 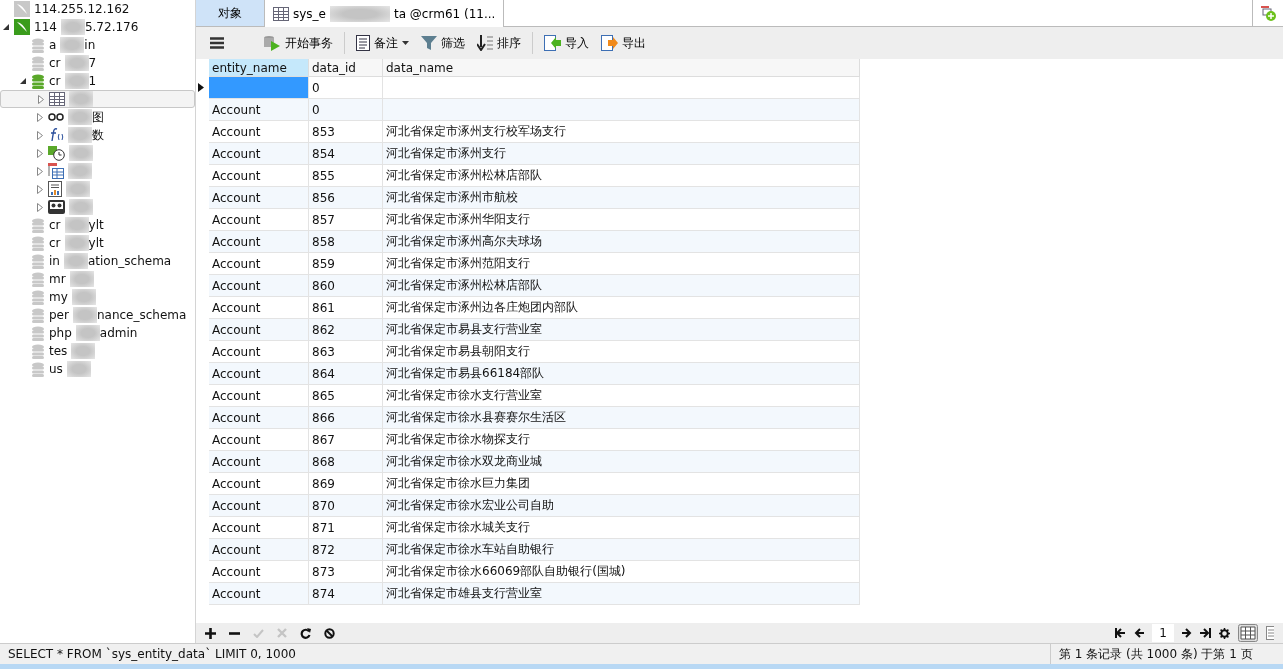 What do you see at coordinates (1248, 633) in the screenshot?
I see `grid-view-icon` at bounding box center [1248, 633].